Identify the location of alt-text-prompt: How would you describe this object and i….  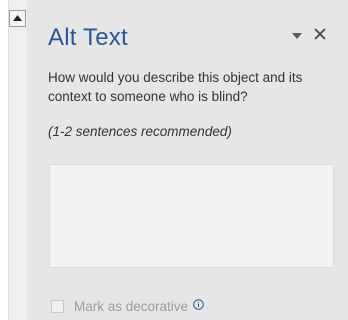
(175, 87).